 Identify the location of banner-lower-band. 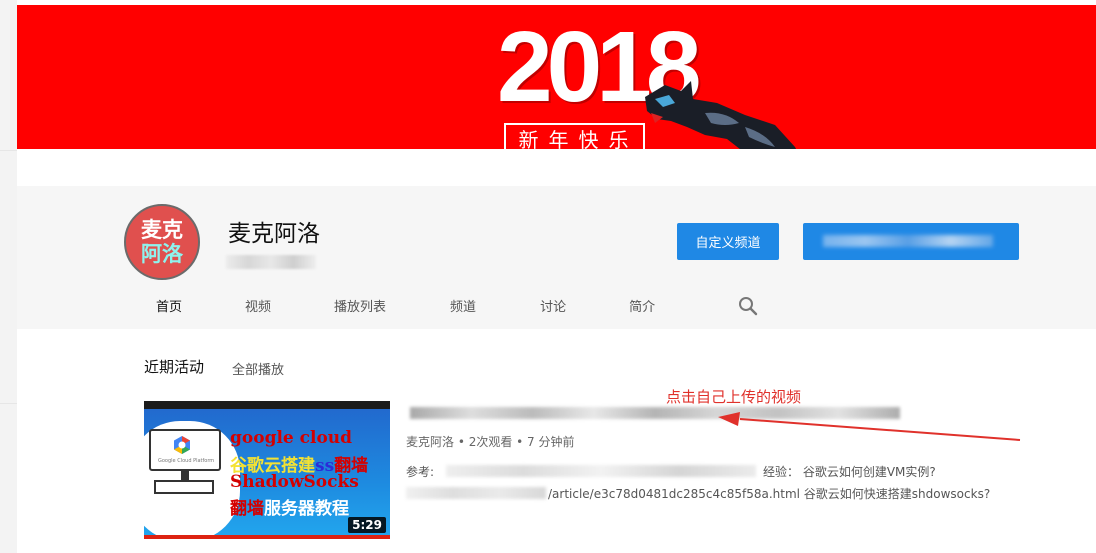
(556, 167).